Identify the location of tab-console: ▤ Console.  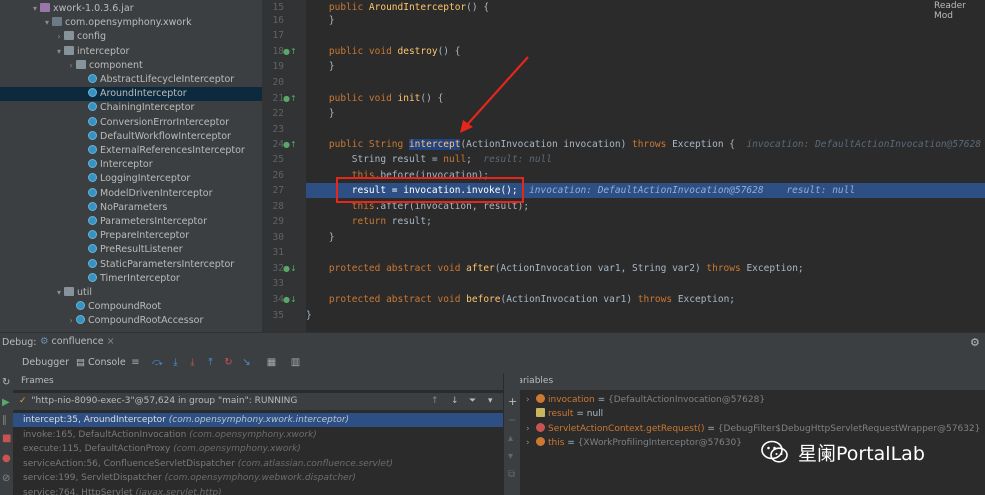
(101, 362).